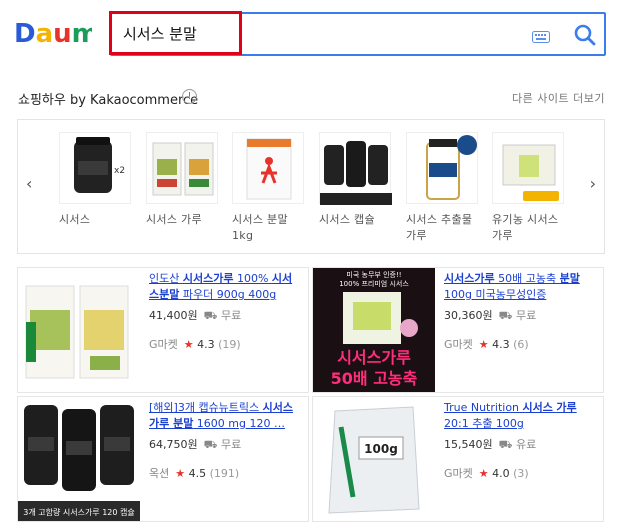 The image size is (623, 522). What do you see at coordinates (374, 330) in the screenshot?
I see `product-image: 미국 농무부 인증!! 100% 프리미엄 시서스 시서스가루 50배 고농축` at bounding box center [374, 330].